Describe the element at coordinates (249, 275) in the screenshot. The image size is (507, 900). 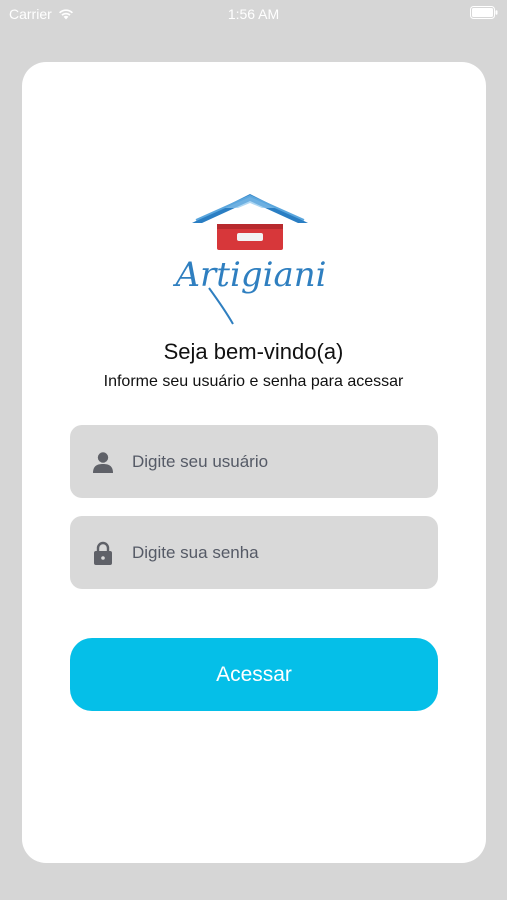
I see `brand-wordmark: Artigiani` at that location.